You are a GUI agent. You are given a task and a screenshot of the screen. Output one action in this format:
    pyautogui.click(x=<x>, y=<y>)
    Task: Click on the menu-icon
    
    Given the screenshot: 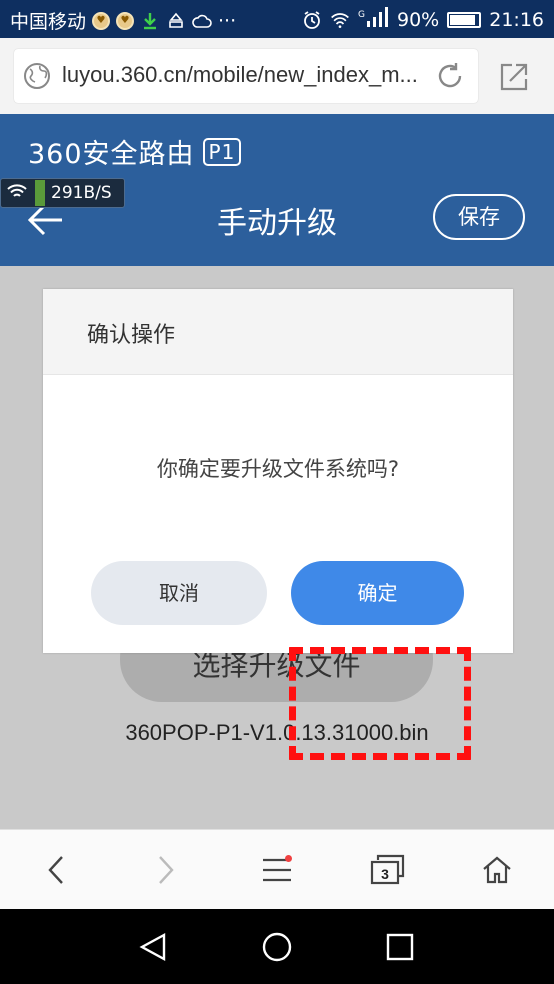 What is the action you would take?
    pyautogui.click(x=277, y=870)
    